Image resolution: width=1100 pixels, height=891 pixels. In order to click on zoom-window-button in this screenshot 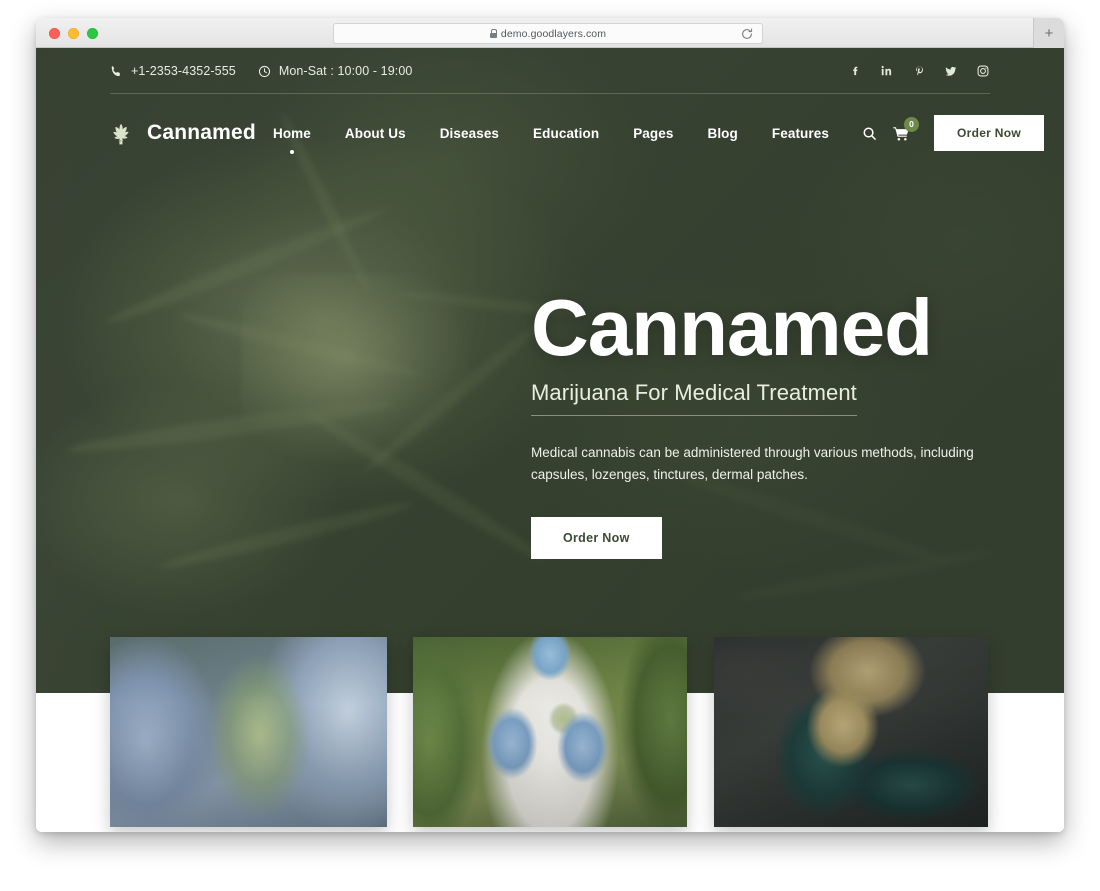, I will do `click(92, 33)`.